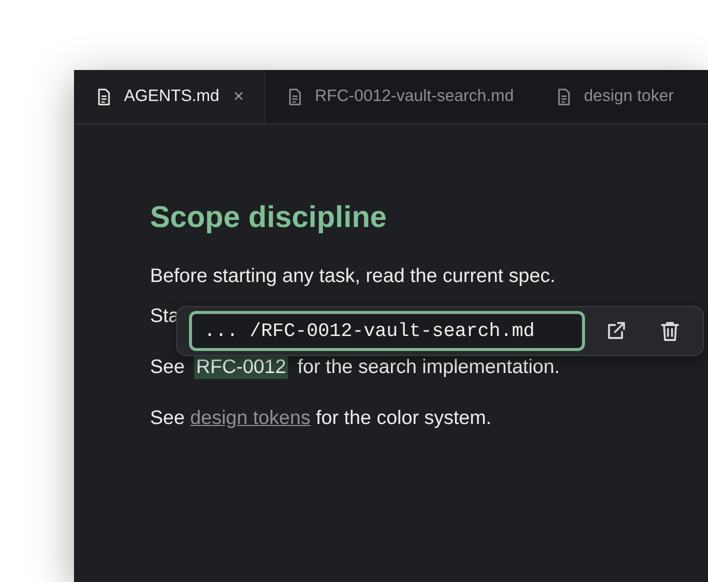 This screenshot has height=582, width=708. I want to click on close-button: ×, so click(238, 96).